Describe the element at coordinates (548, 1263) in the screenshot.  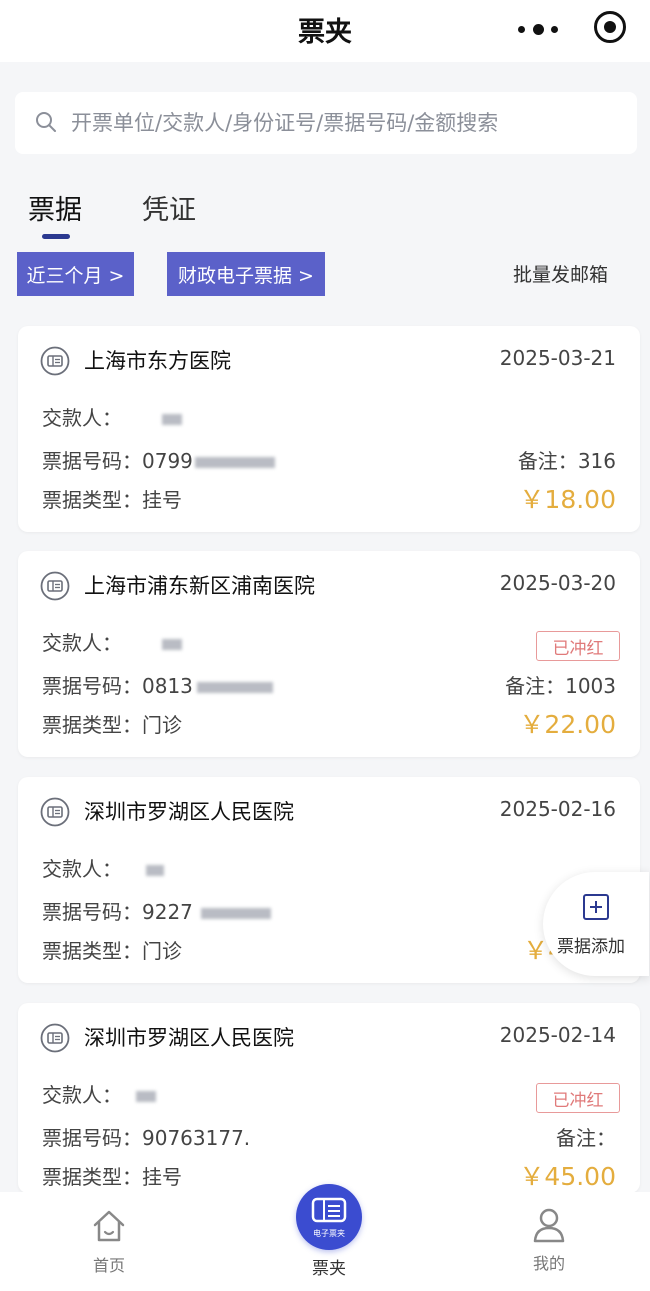
I see `nav-mine-label: 我的` at that location.